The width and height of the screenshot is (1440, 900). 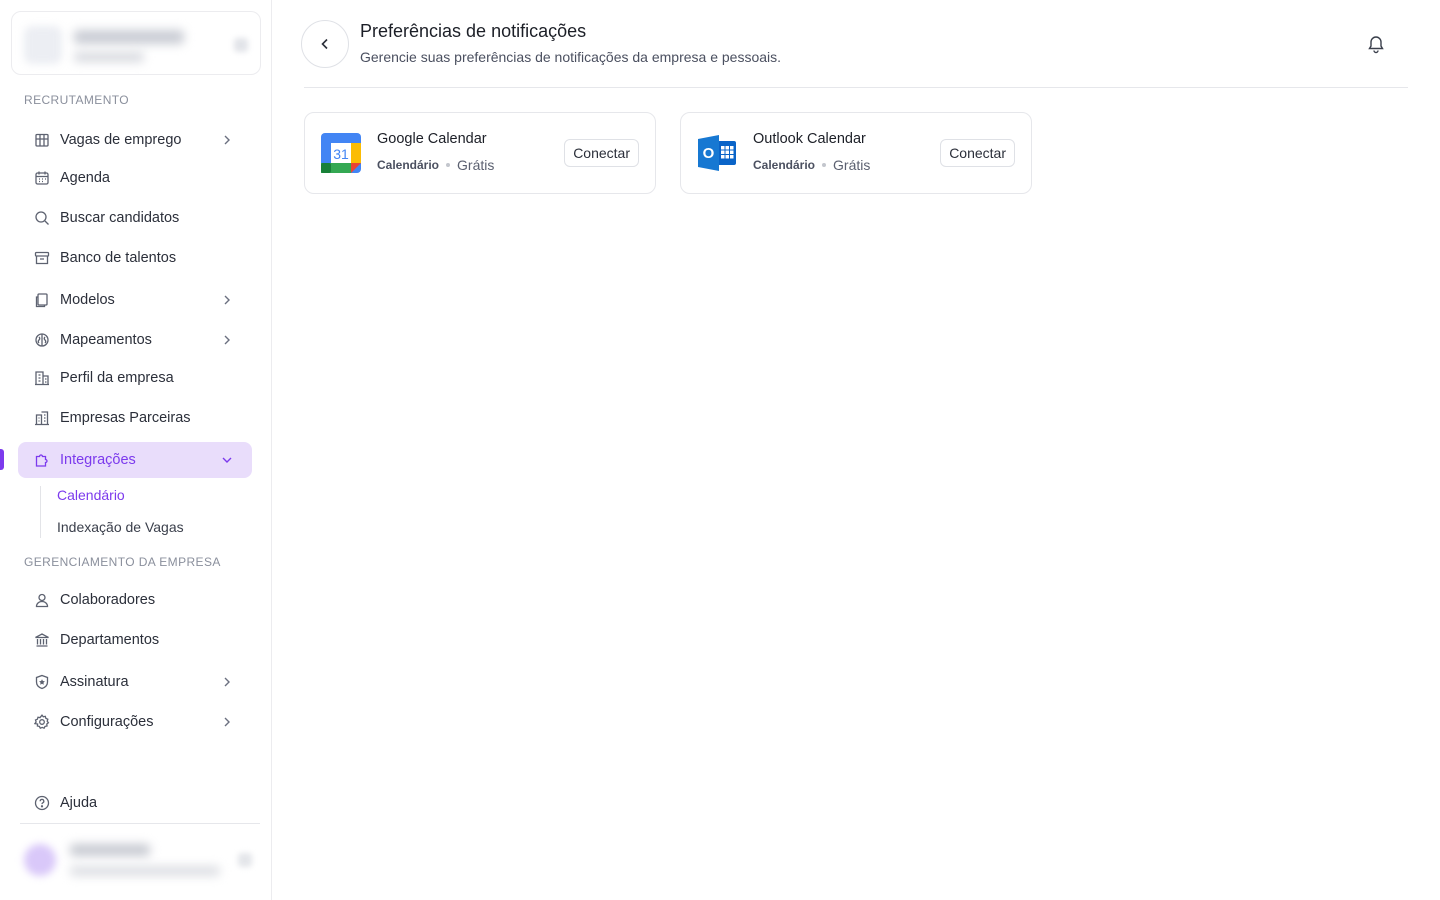 What do you see at coordinates (709, 153) in the screenshot?
I see `outlook-letter: O` at bounding box center [709, 153].